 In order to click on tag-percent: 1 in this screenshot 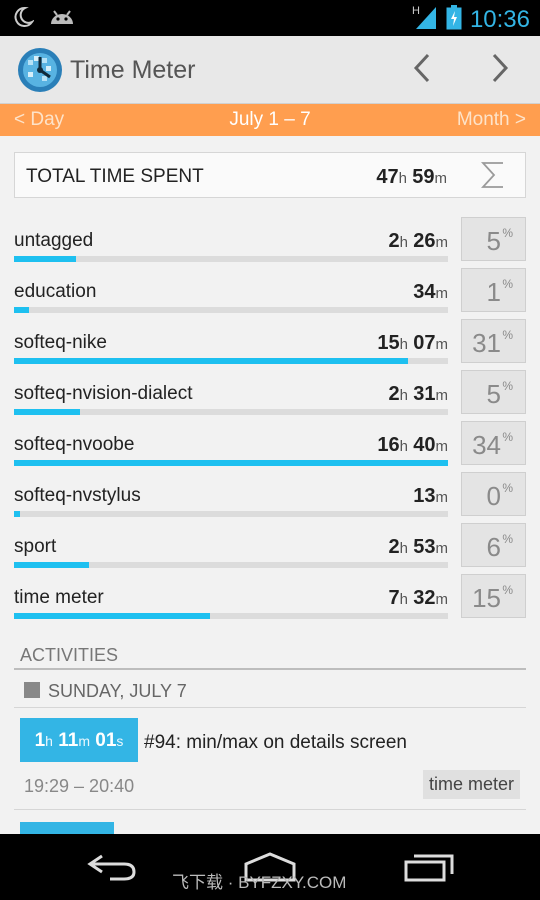, I will do `click(493, 292)`.